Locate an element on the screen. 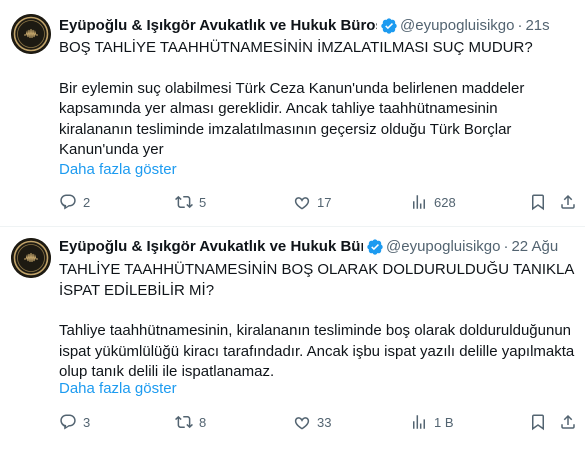 Image resolution: width=585 pixels, height=450 pixels. repost-button: 5 is located at coordinates (190, 202).